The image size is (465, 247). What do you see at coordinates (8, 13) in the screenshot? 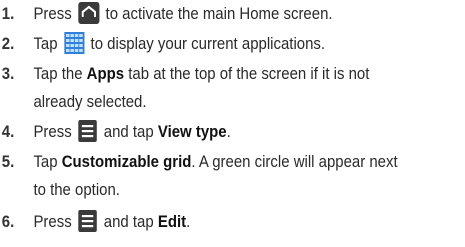
I see `step-number: 1.` at bounding box center [8, 13].